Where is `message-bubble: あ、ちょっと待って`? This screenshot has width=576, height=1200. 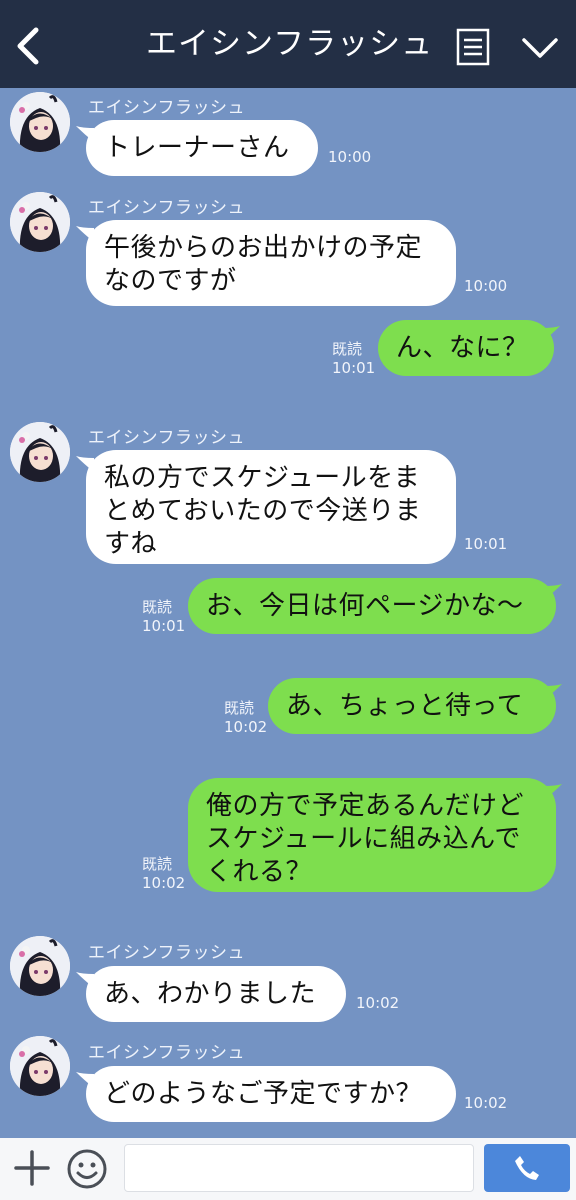
message-bubble: あ、ちょっと待って is located at coordinates (412, 706).